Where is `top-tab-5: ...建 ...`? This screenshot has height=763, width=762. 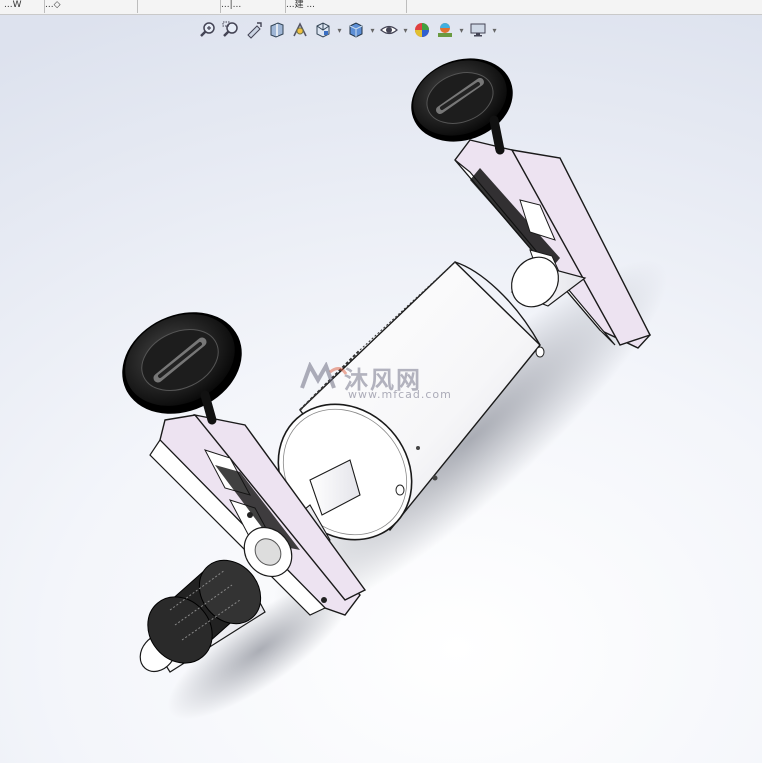 top-tab-5: ...建 ... is located at coordinates (344, 6).